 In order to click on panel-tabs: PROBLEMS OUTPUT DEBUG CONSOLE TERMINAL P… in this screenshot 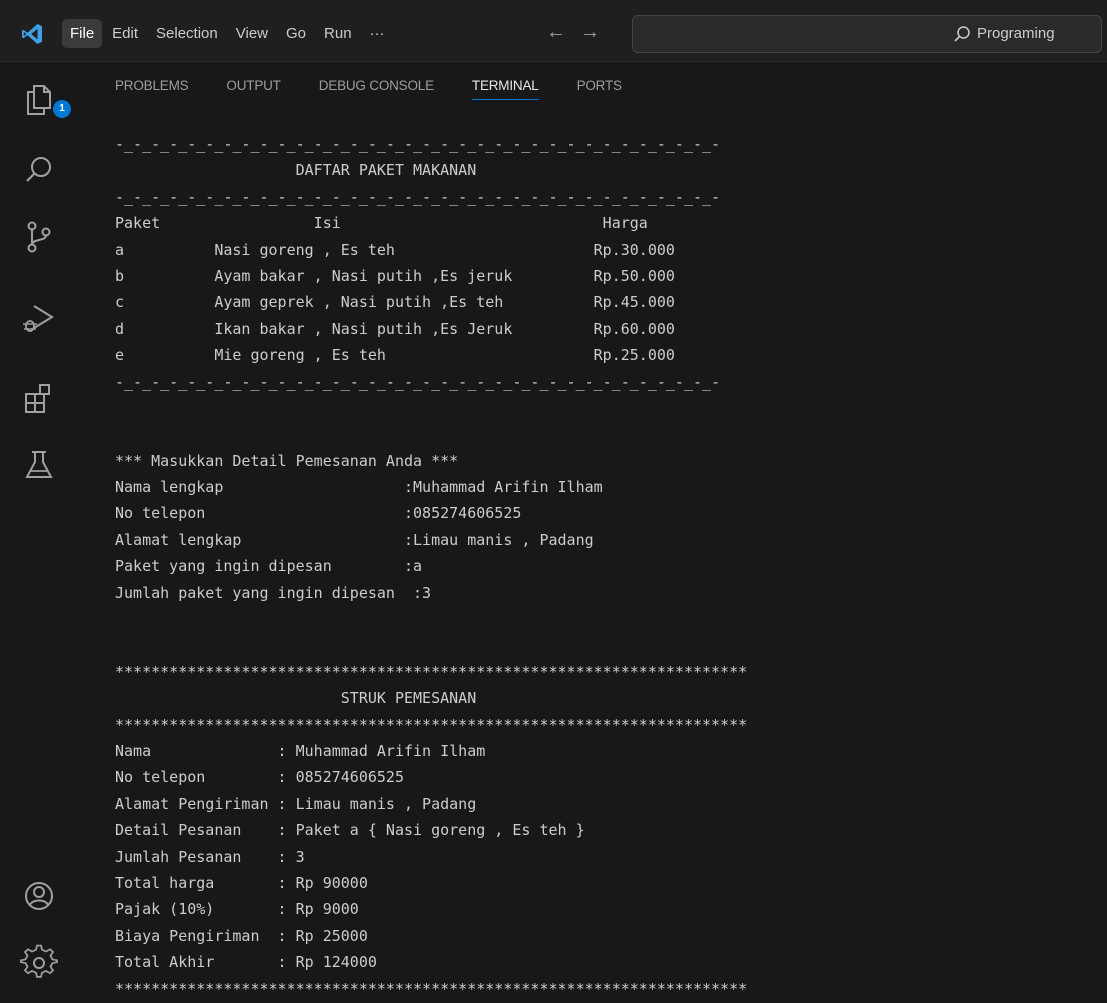, I will do `click(368, 89)`.